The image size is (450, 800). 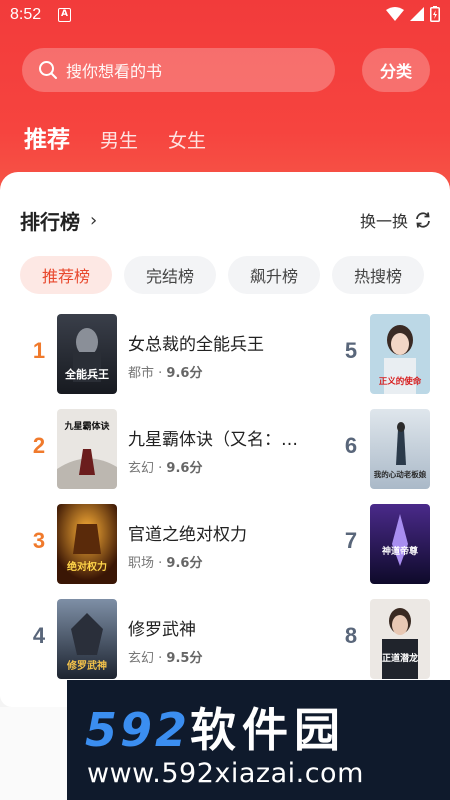 I want to click on book-cover: 我的心动老板娘, so click(x=400, y=449).